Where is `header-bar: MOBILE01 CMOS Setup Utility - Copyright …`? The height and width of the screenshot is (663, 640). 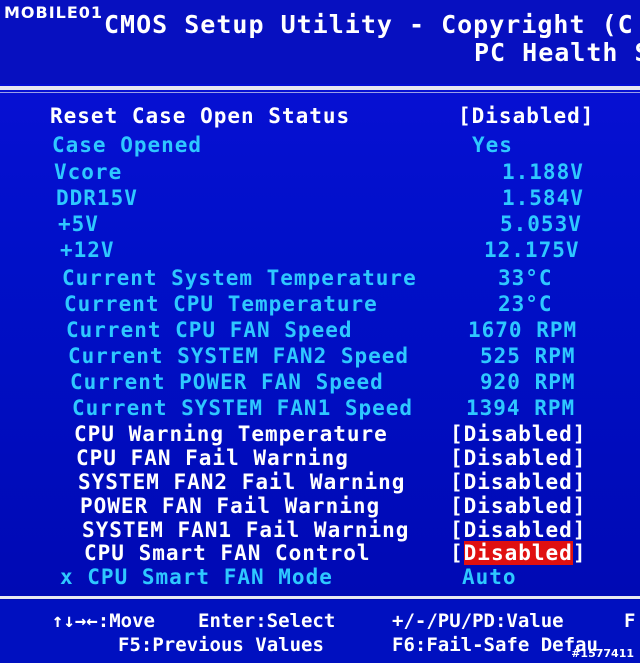
header-bar: MOBILE01 CMOS Setup Utility - Copyright … is located at coordinates (320, 42).